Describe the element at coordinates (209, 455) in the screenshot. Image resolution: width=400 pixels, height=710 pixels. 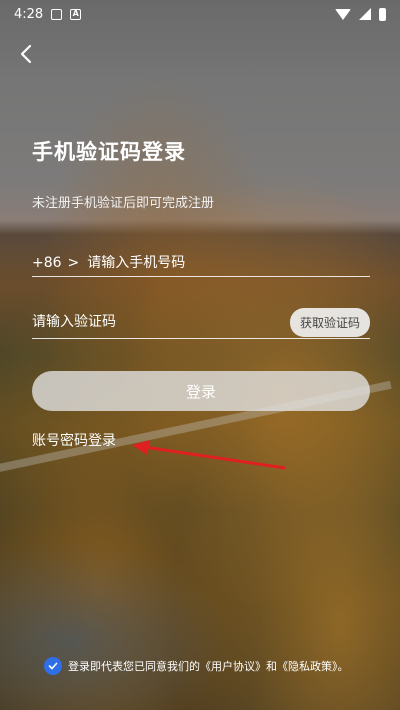
I see `annotation-arrow` at that location.